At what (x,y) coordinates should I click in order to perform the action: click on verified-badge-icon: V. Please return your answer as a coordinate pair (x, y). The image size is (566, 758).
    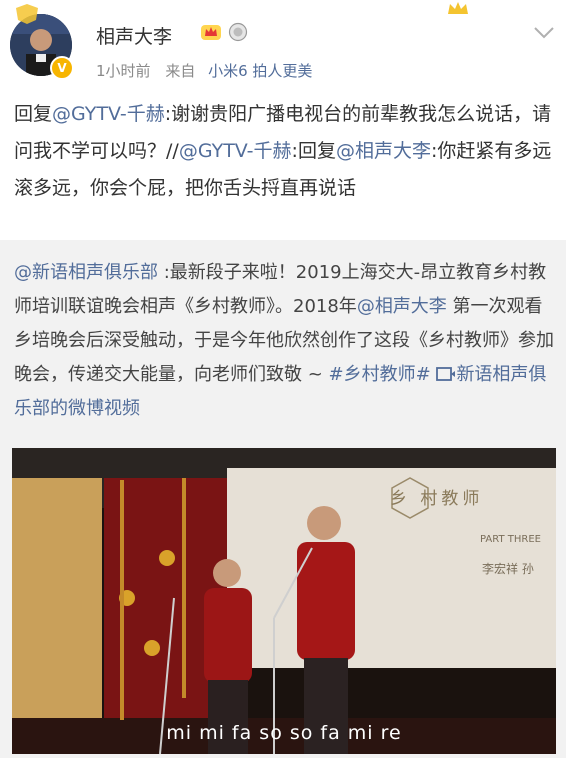
    Looking at the image, I should click on (62, 68).